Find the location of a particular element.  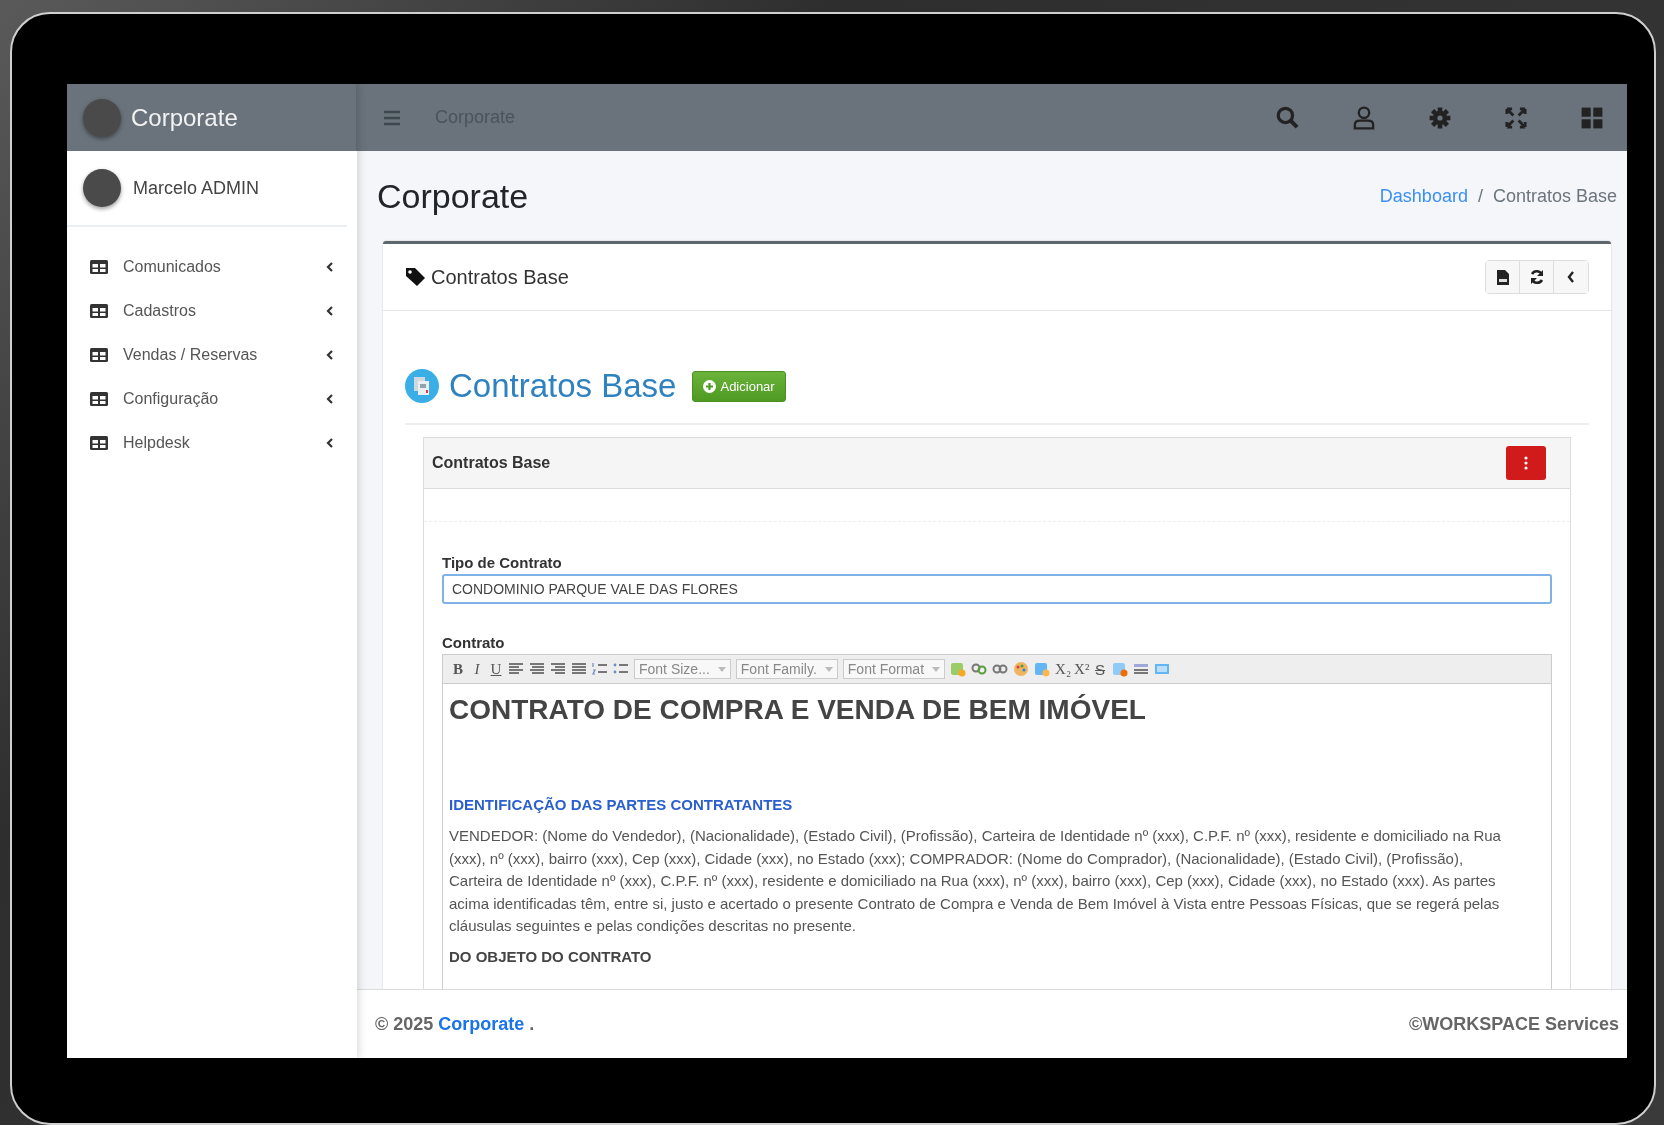

format-button: U is located at coordinates (496, 669).